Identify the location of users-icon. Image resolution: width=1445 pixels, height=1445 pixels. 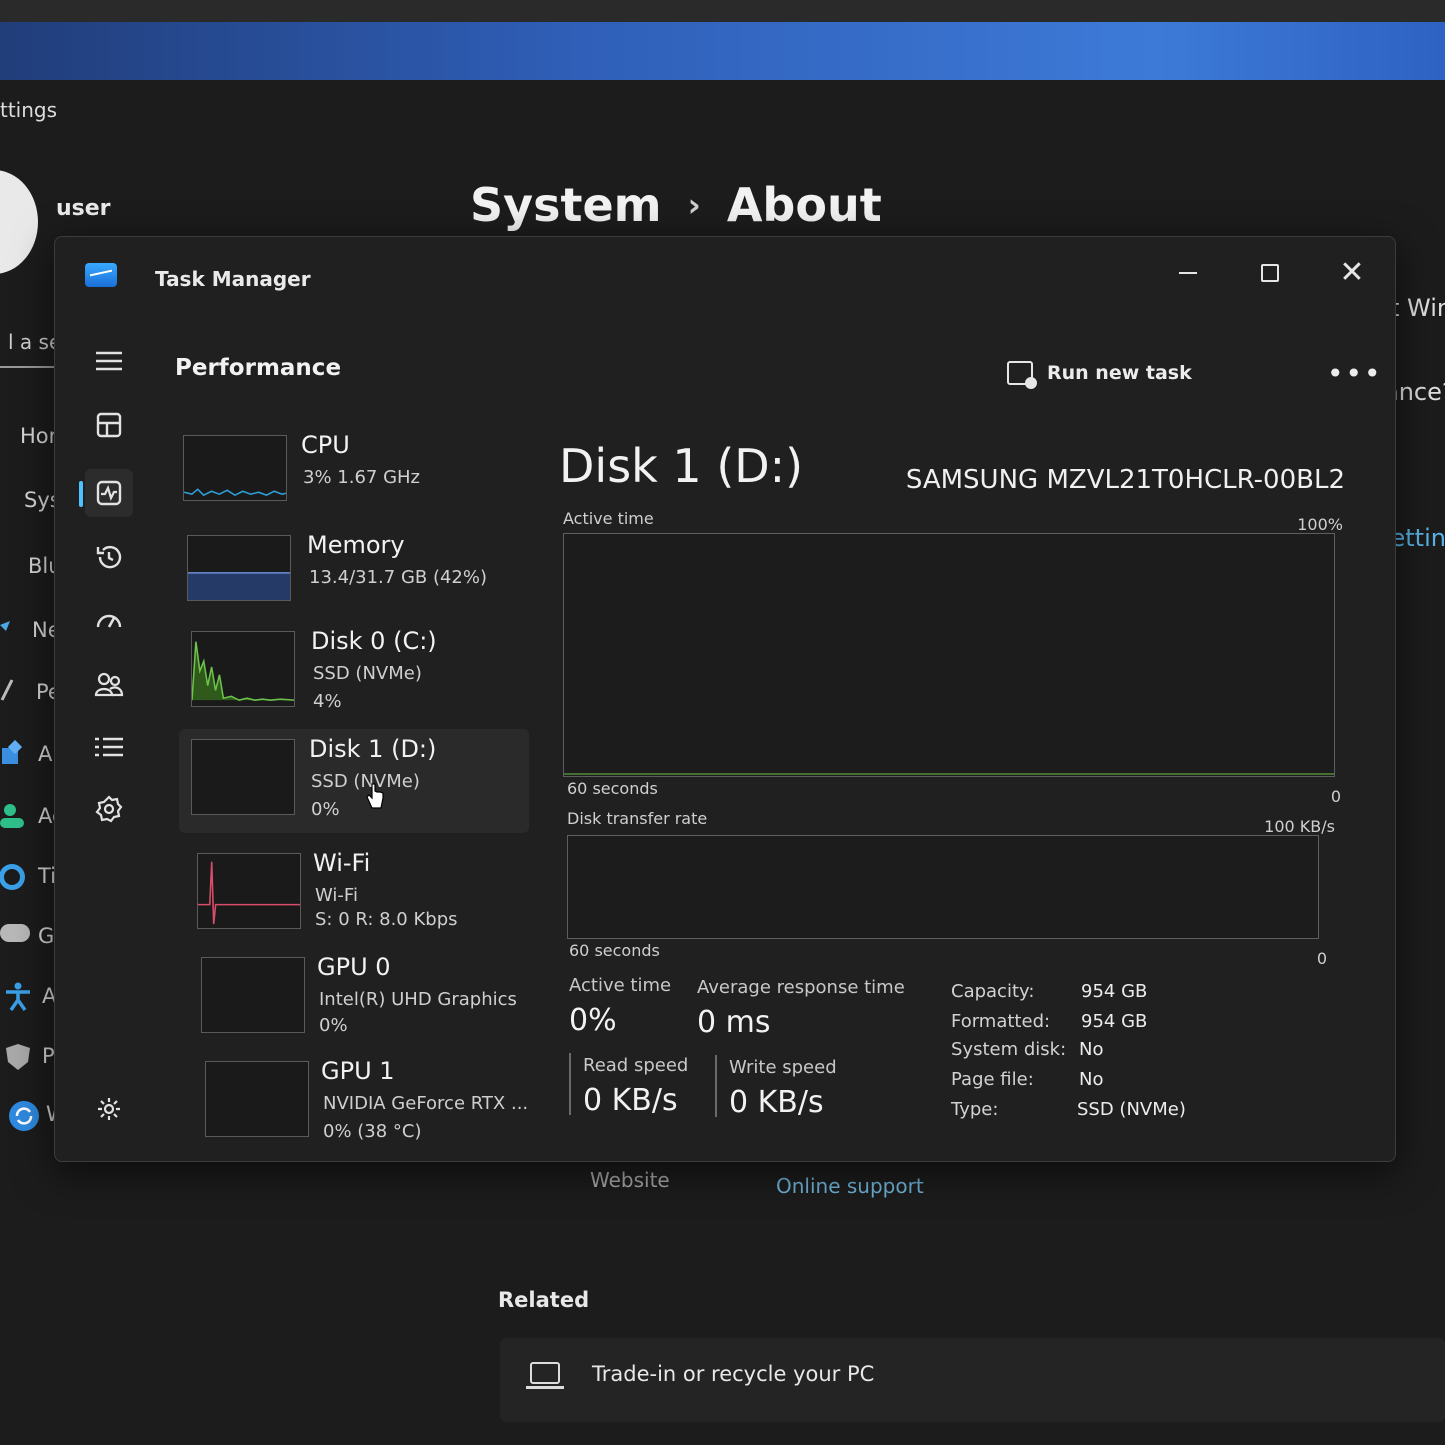
(109, 684).